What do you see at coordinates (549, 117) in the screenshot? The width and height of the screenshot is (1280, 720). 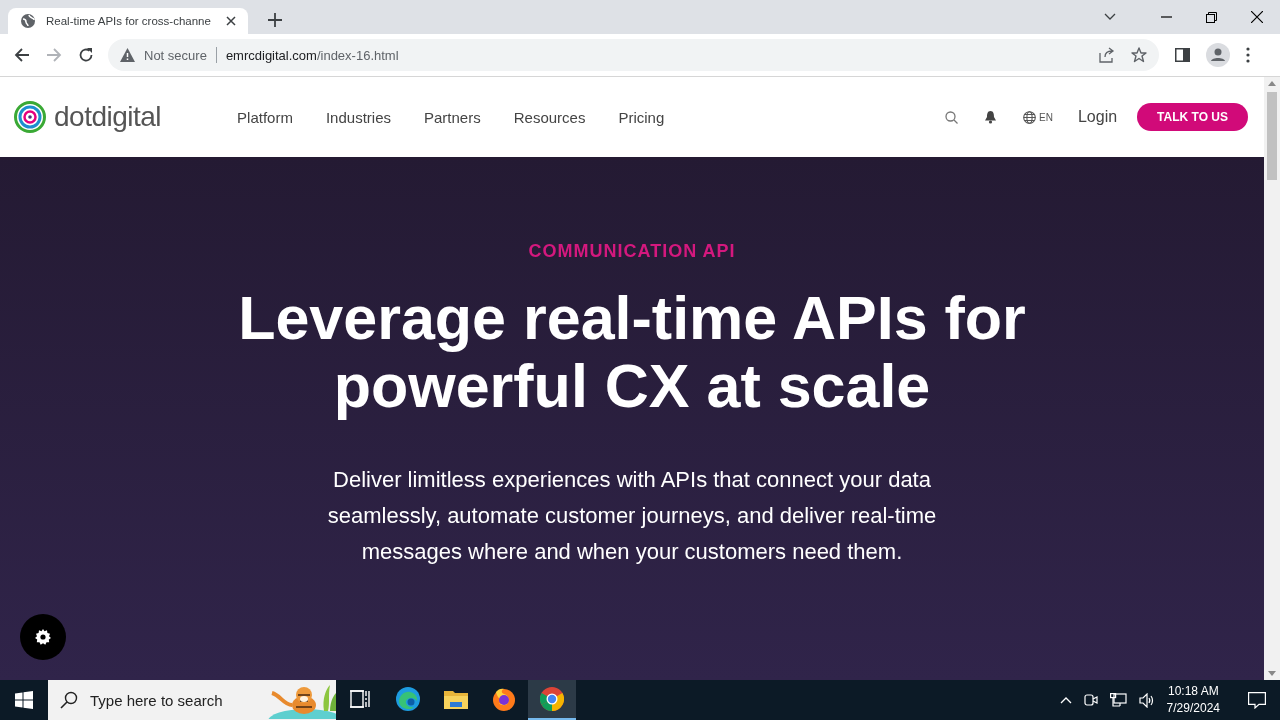 I see `nav-link: Resources` at bounding box center [549, 117].